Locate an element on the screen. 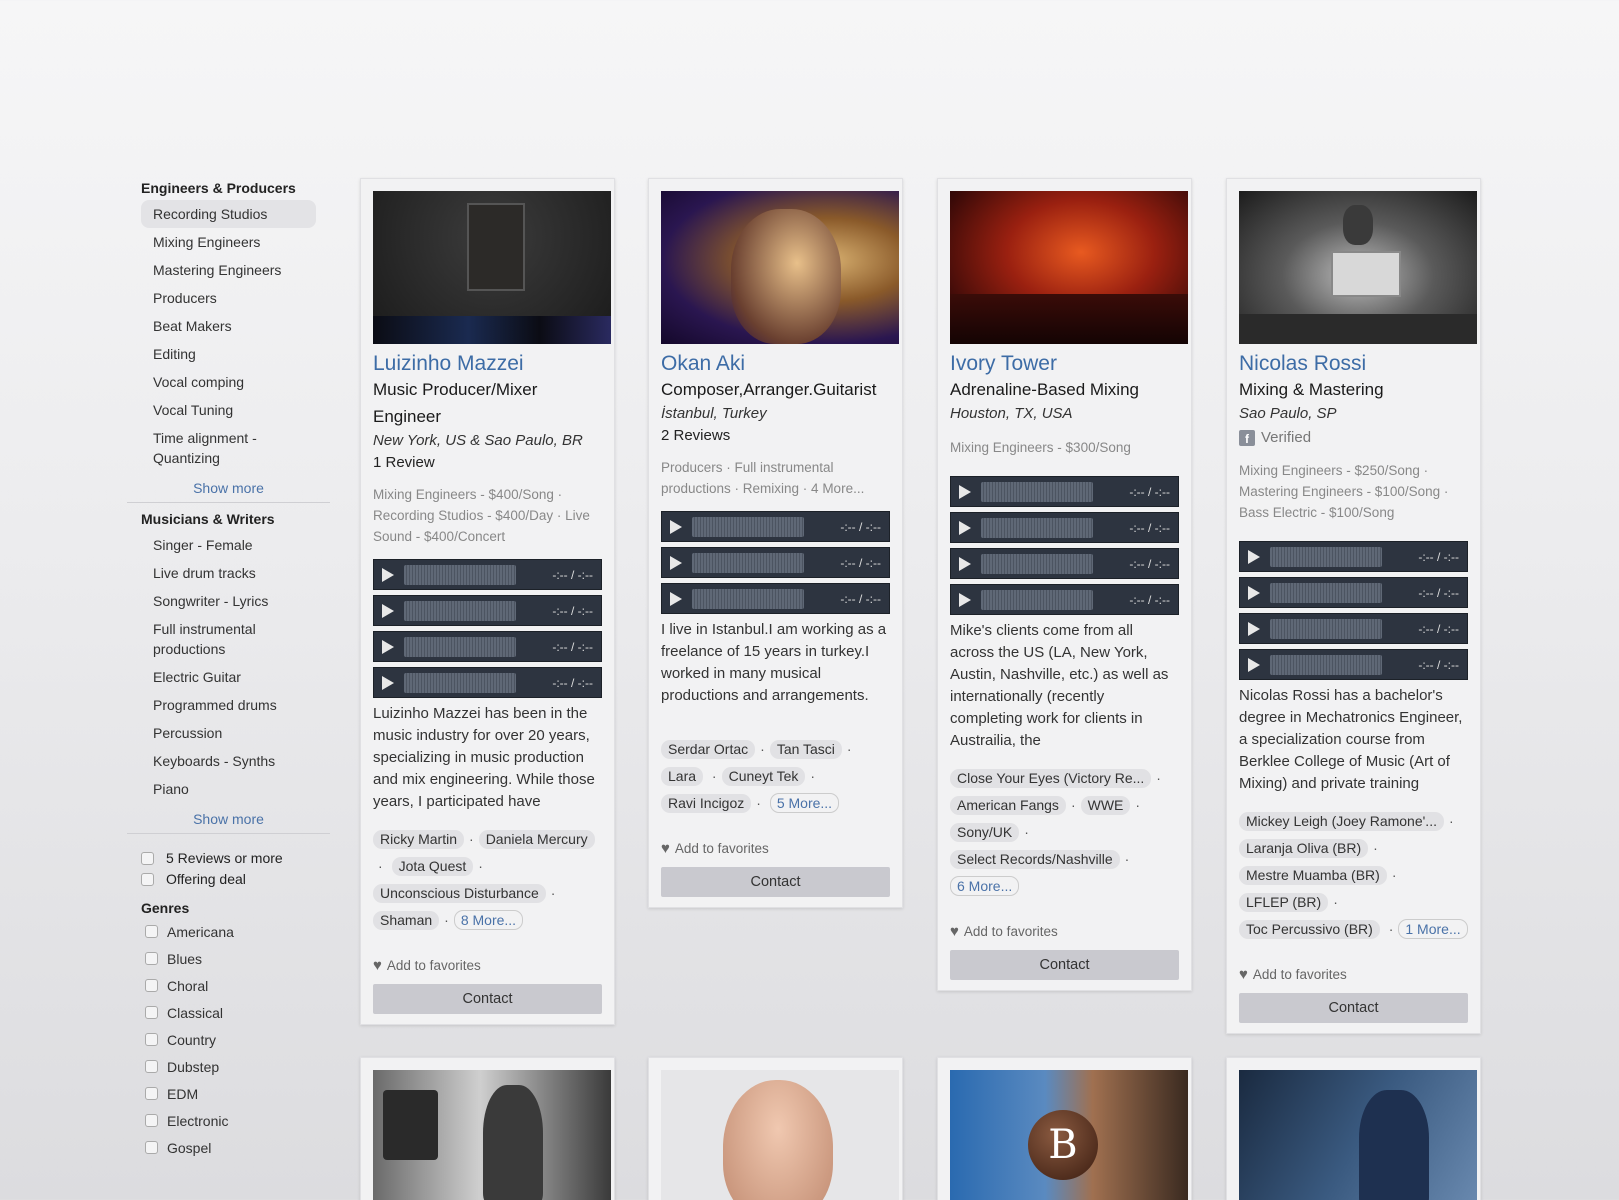 This screenshot has width=1619, height=1200. sidebar-item-full-instrumental: Full instrumental productions is located at coordinates (206, 639).